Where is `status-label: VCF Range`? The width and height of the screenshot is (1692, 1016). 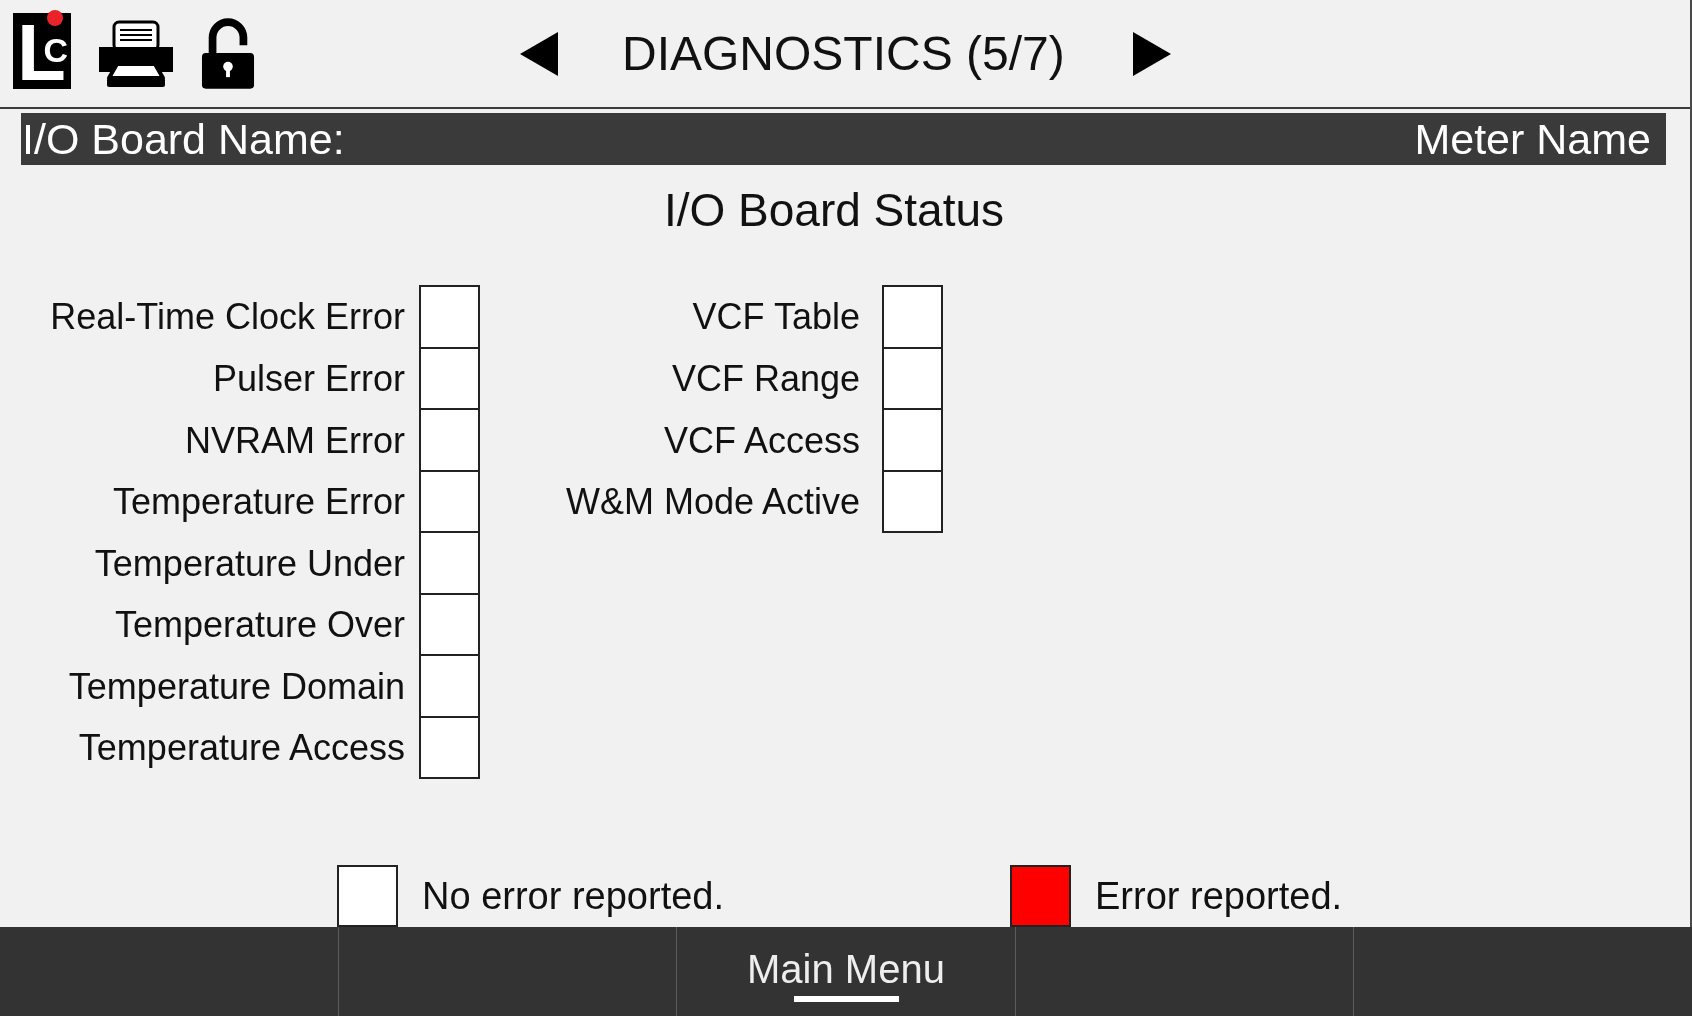
status-label: VCF Range is located at coordinates (765, 379).